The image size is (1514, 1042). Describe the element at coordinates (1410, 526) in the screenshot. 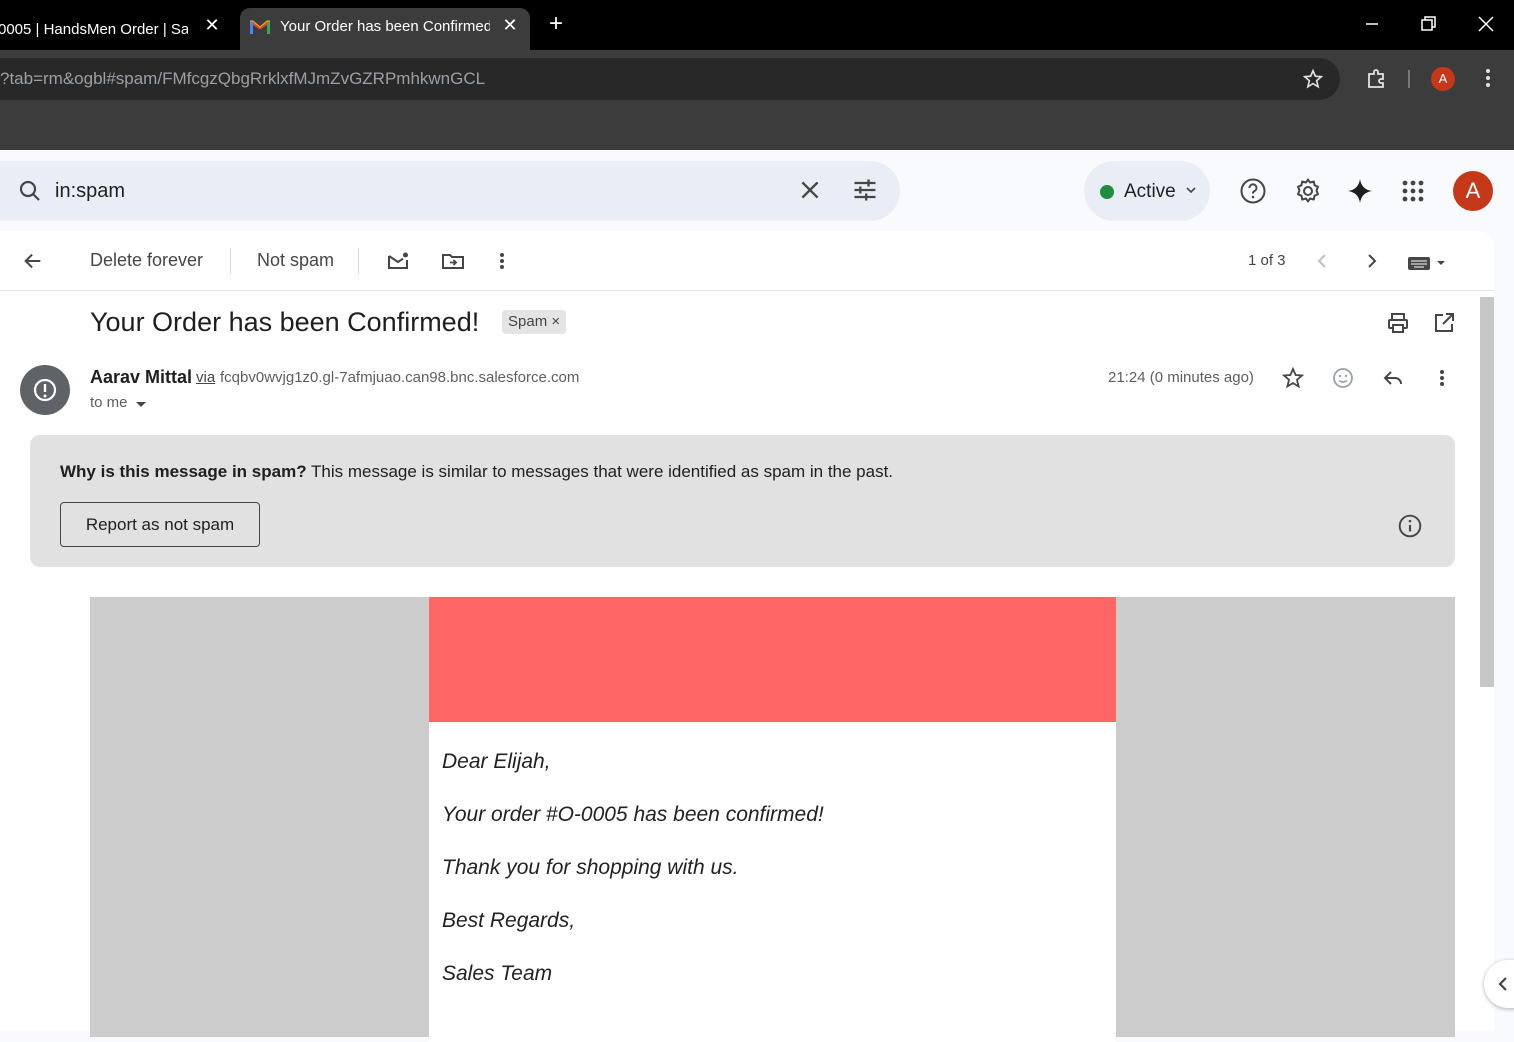

I see `info-icon` at that location.